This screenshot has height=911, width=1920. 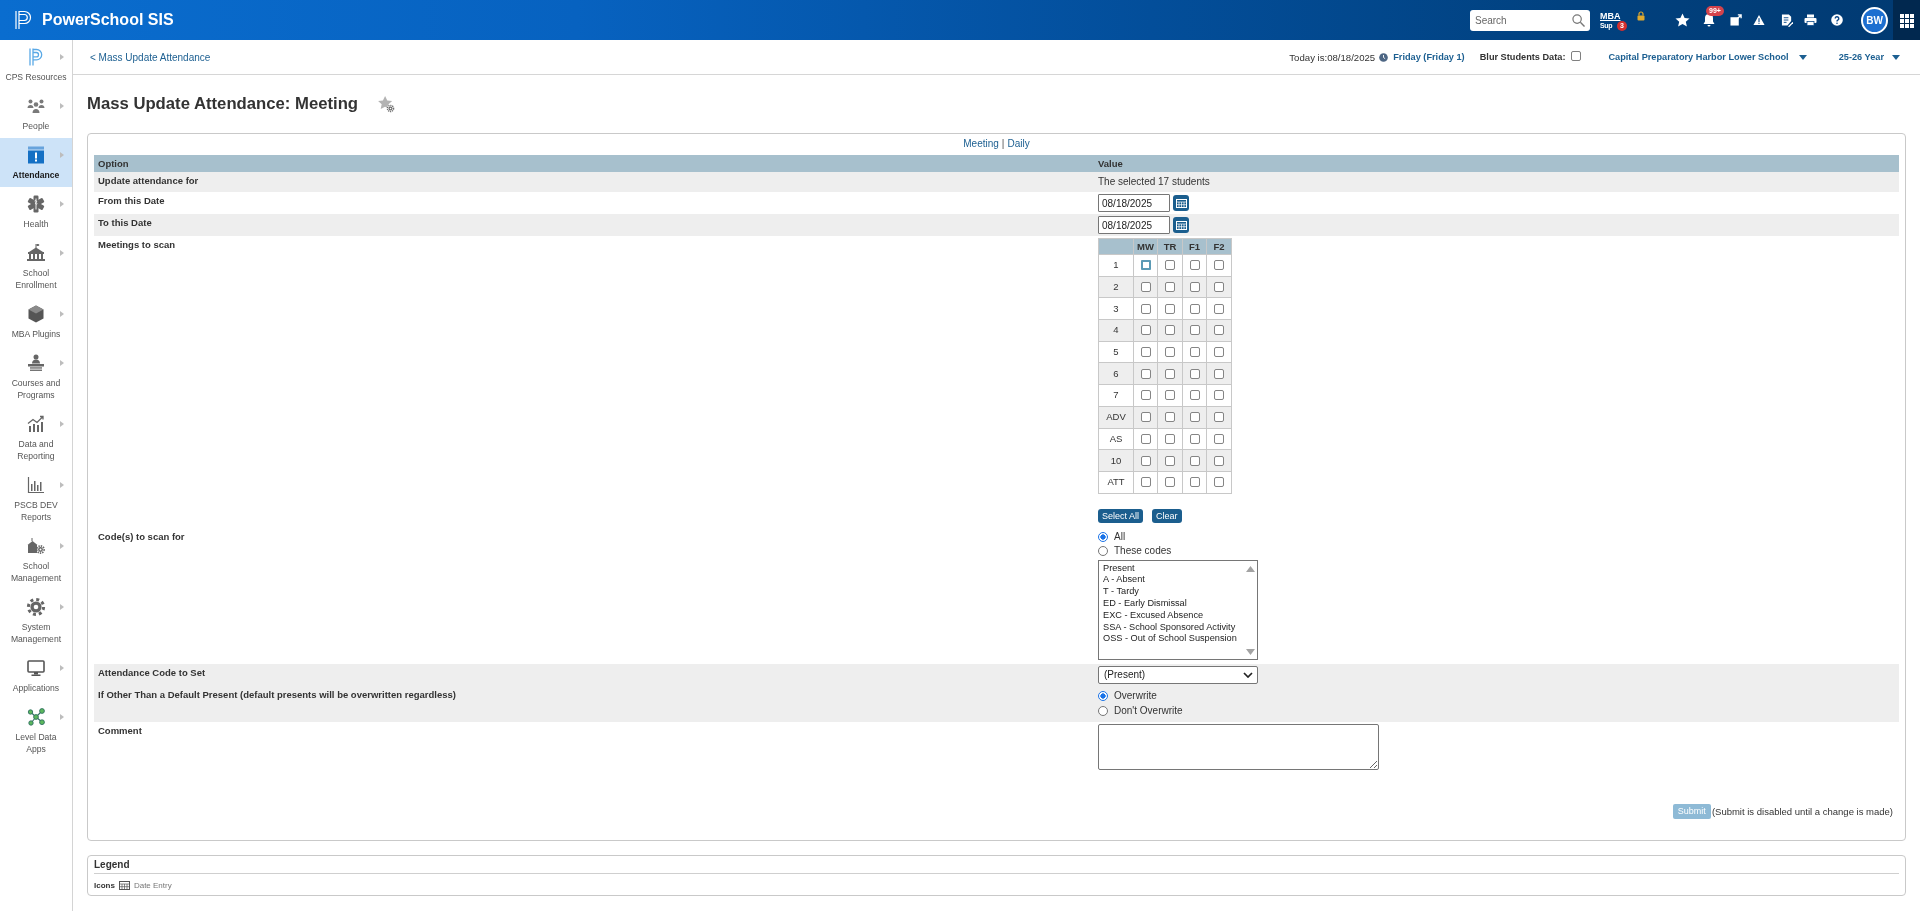 What do you see at coordinates (1837, 20) in the screenshot?
I see `help-icon` at bounding box center [1837, 20].